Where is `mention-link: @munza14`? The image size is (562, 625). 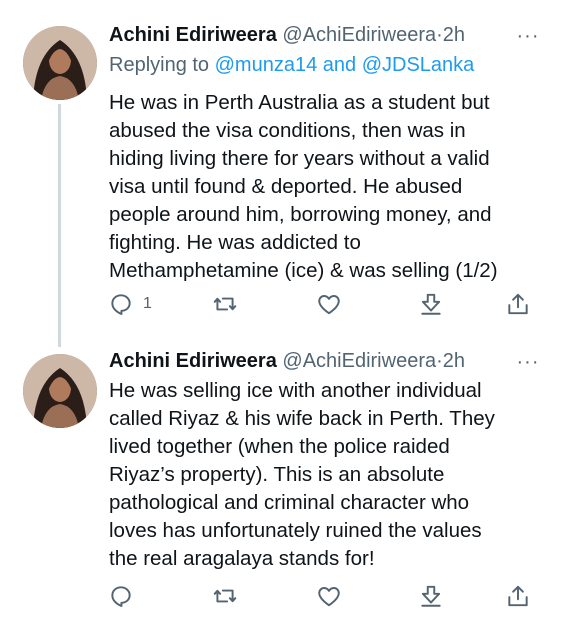 mention-link: @munza14 is located at coordinates (266, 65).